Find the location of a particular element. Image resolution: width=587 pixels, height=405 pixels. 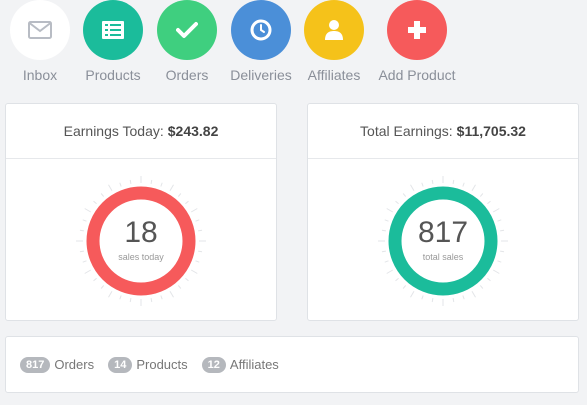

inbox-circle is located at coordinates (40, 30).